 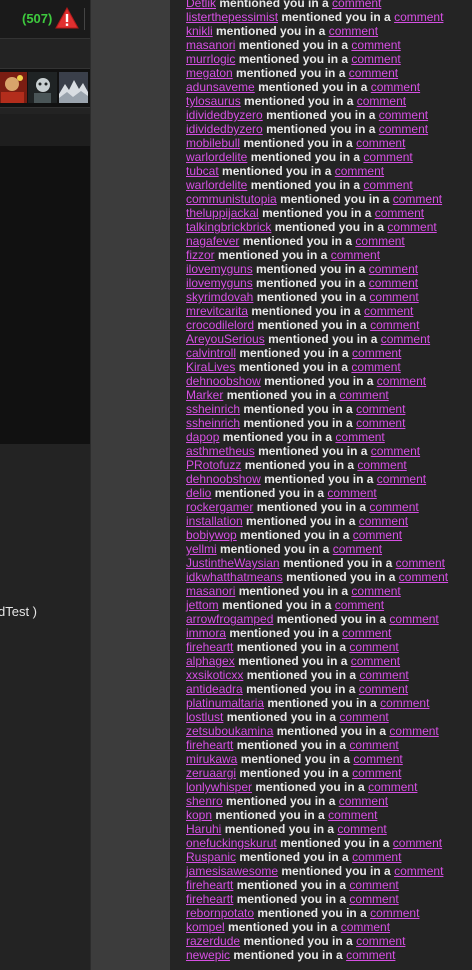 I want to click on notification-username-link: JustintheWaysian, so click(x=233, y=563).